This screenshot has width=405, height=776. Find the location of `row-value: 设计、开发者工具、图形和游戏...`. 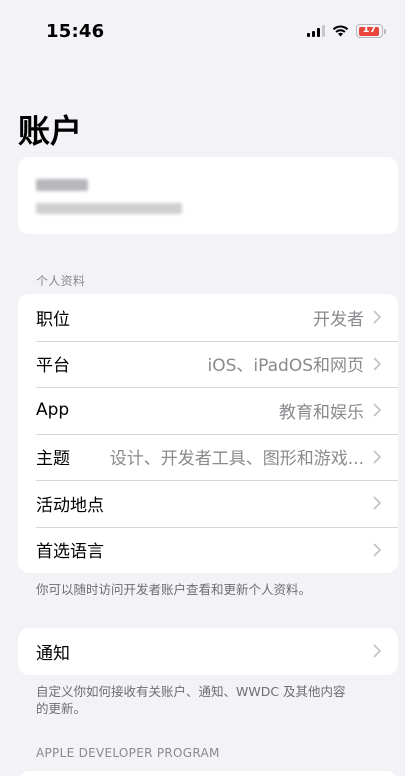

row-value: 设计、开发者工具、图形和游戏... is located at coordinates (236, 459).